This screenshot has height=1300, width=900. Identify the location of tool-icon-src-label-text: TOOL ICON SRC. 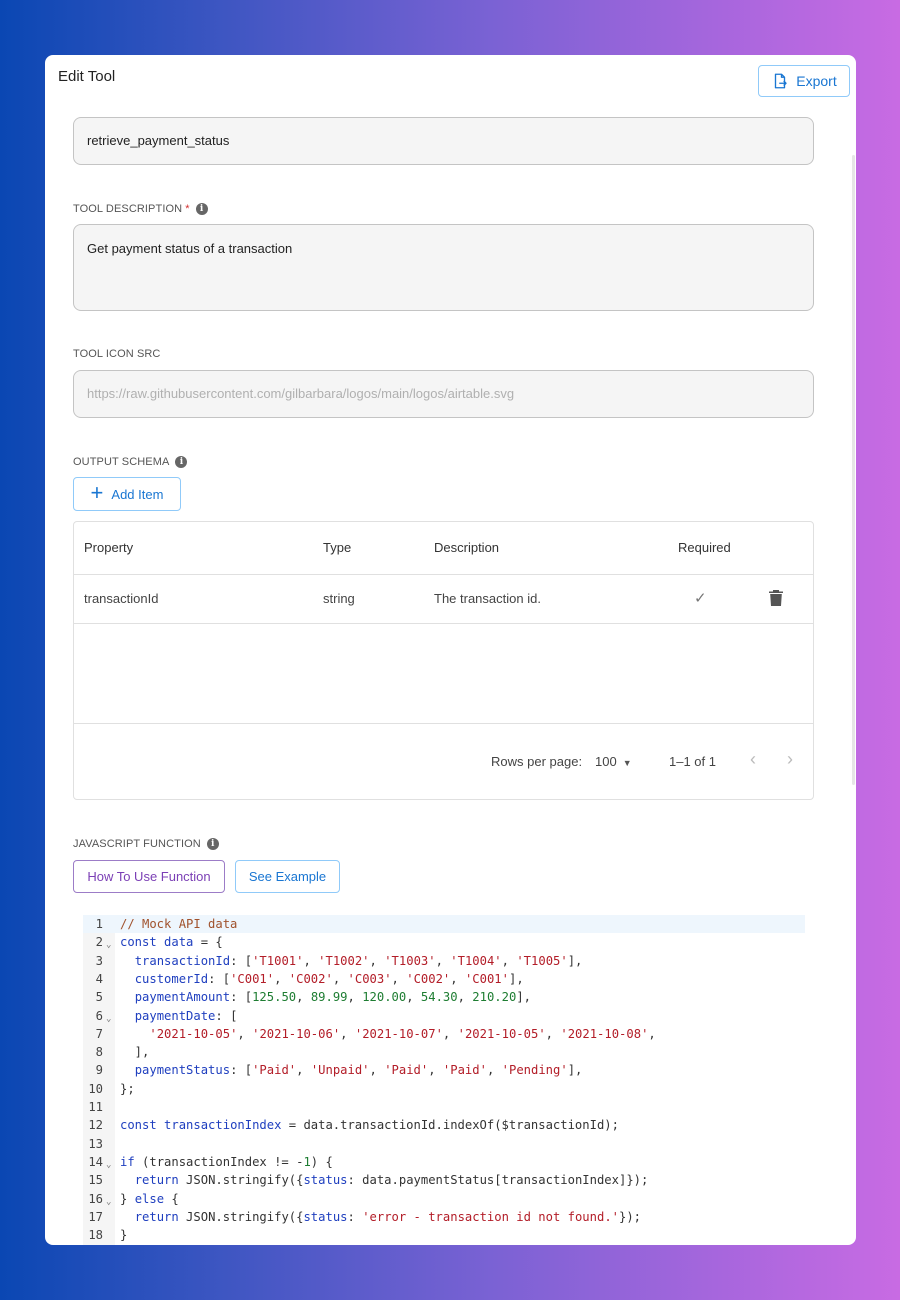
(117, 354).